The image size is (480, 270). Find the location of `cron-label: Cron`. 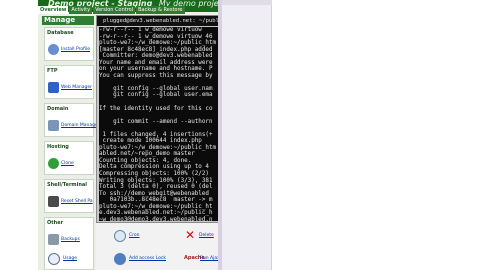

cron-label: Cron is located at coordinates (134, 235).